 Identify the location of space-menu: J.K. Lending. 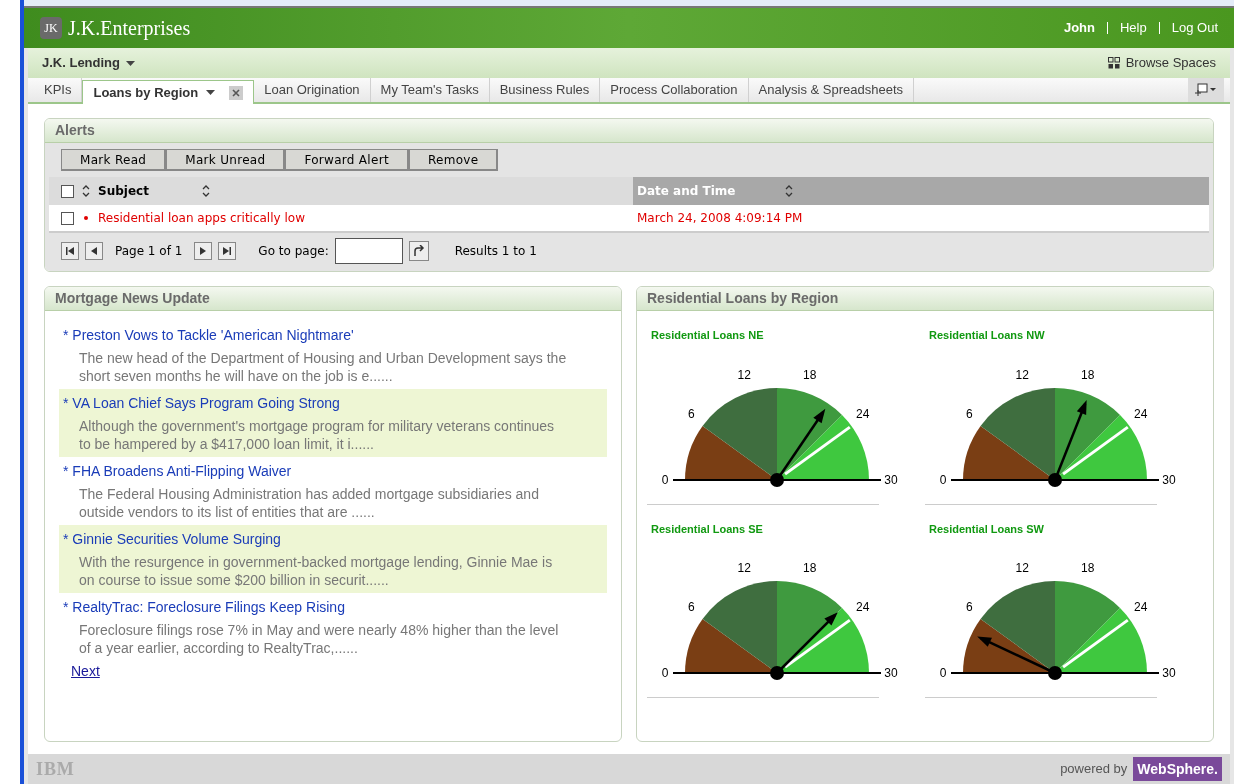
(88, 63).